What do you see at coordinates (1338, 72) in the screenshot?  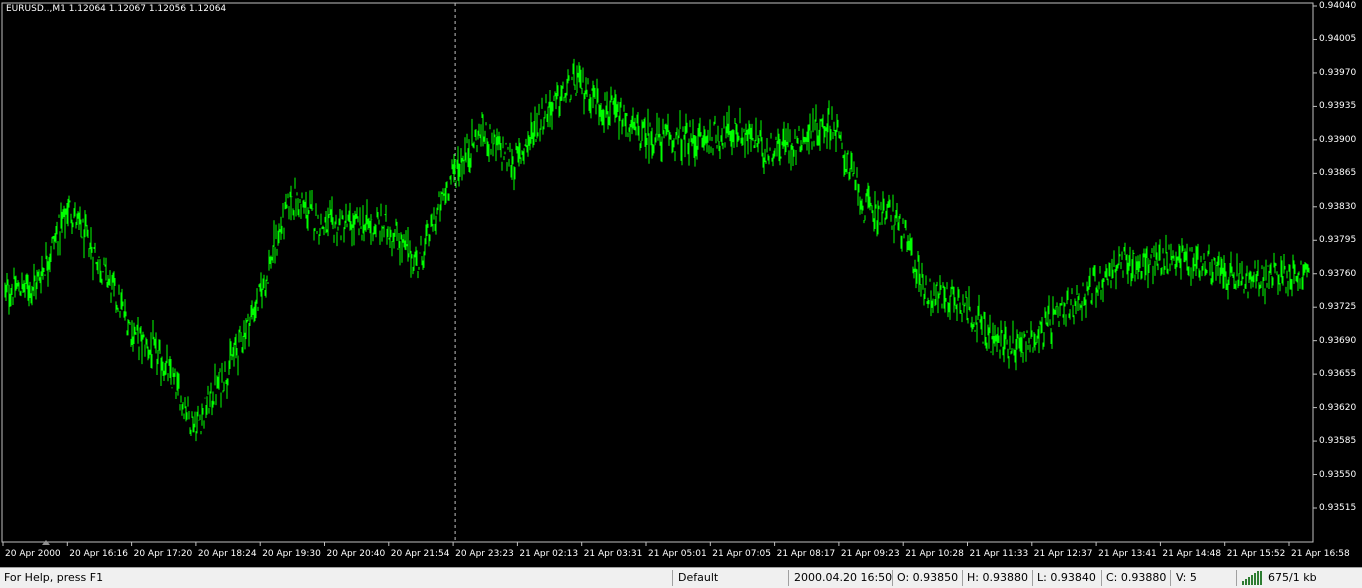 I see `price-label: 0.93970` at bounding box center [1338, 72].